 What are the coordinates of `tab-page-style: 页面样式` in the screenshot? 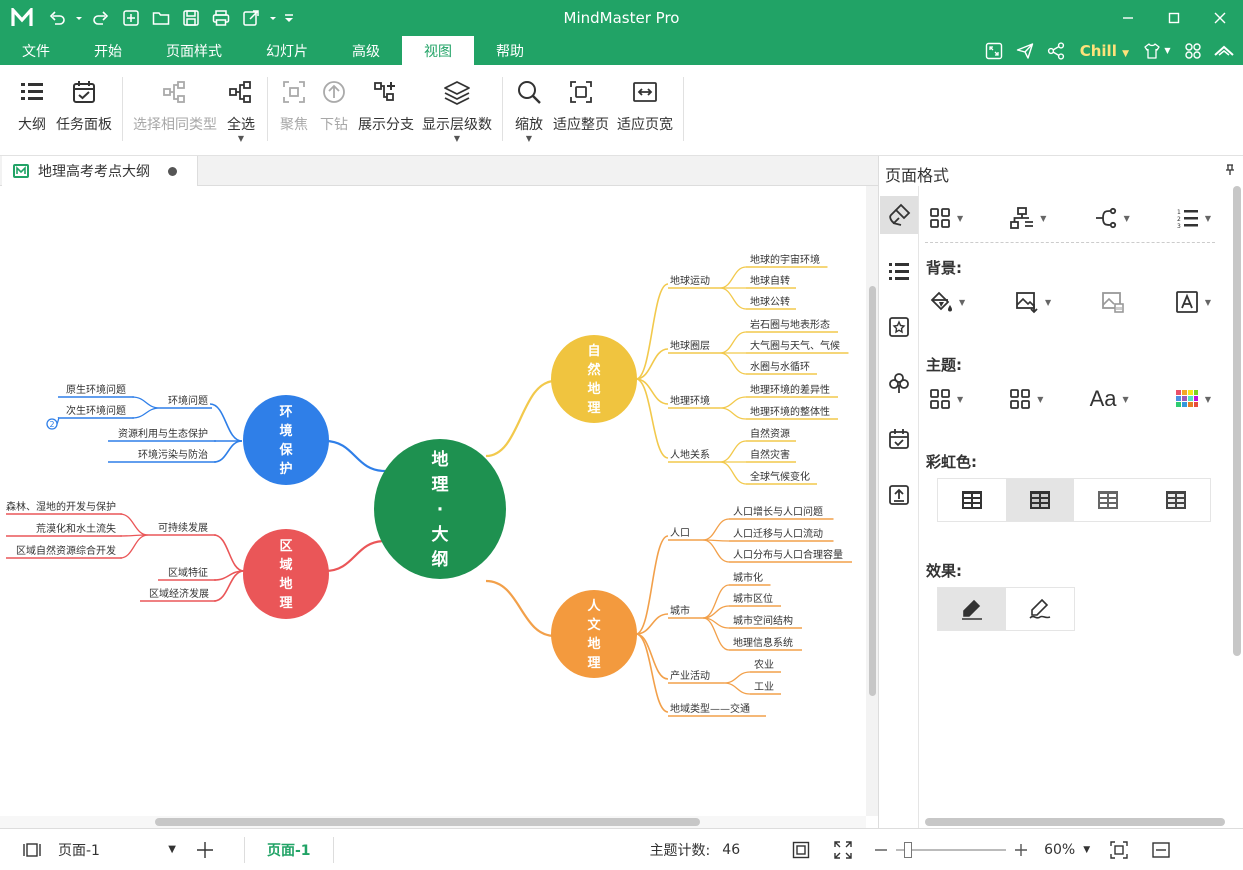 It's located at (194, 50).